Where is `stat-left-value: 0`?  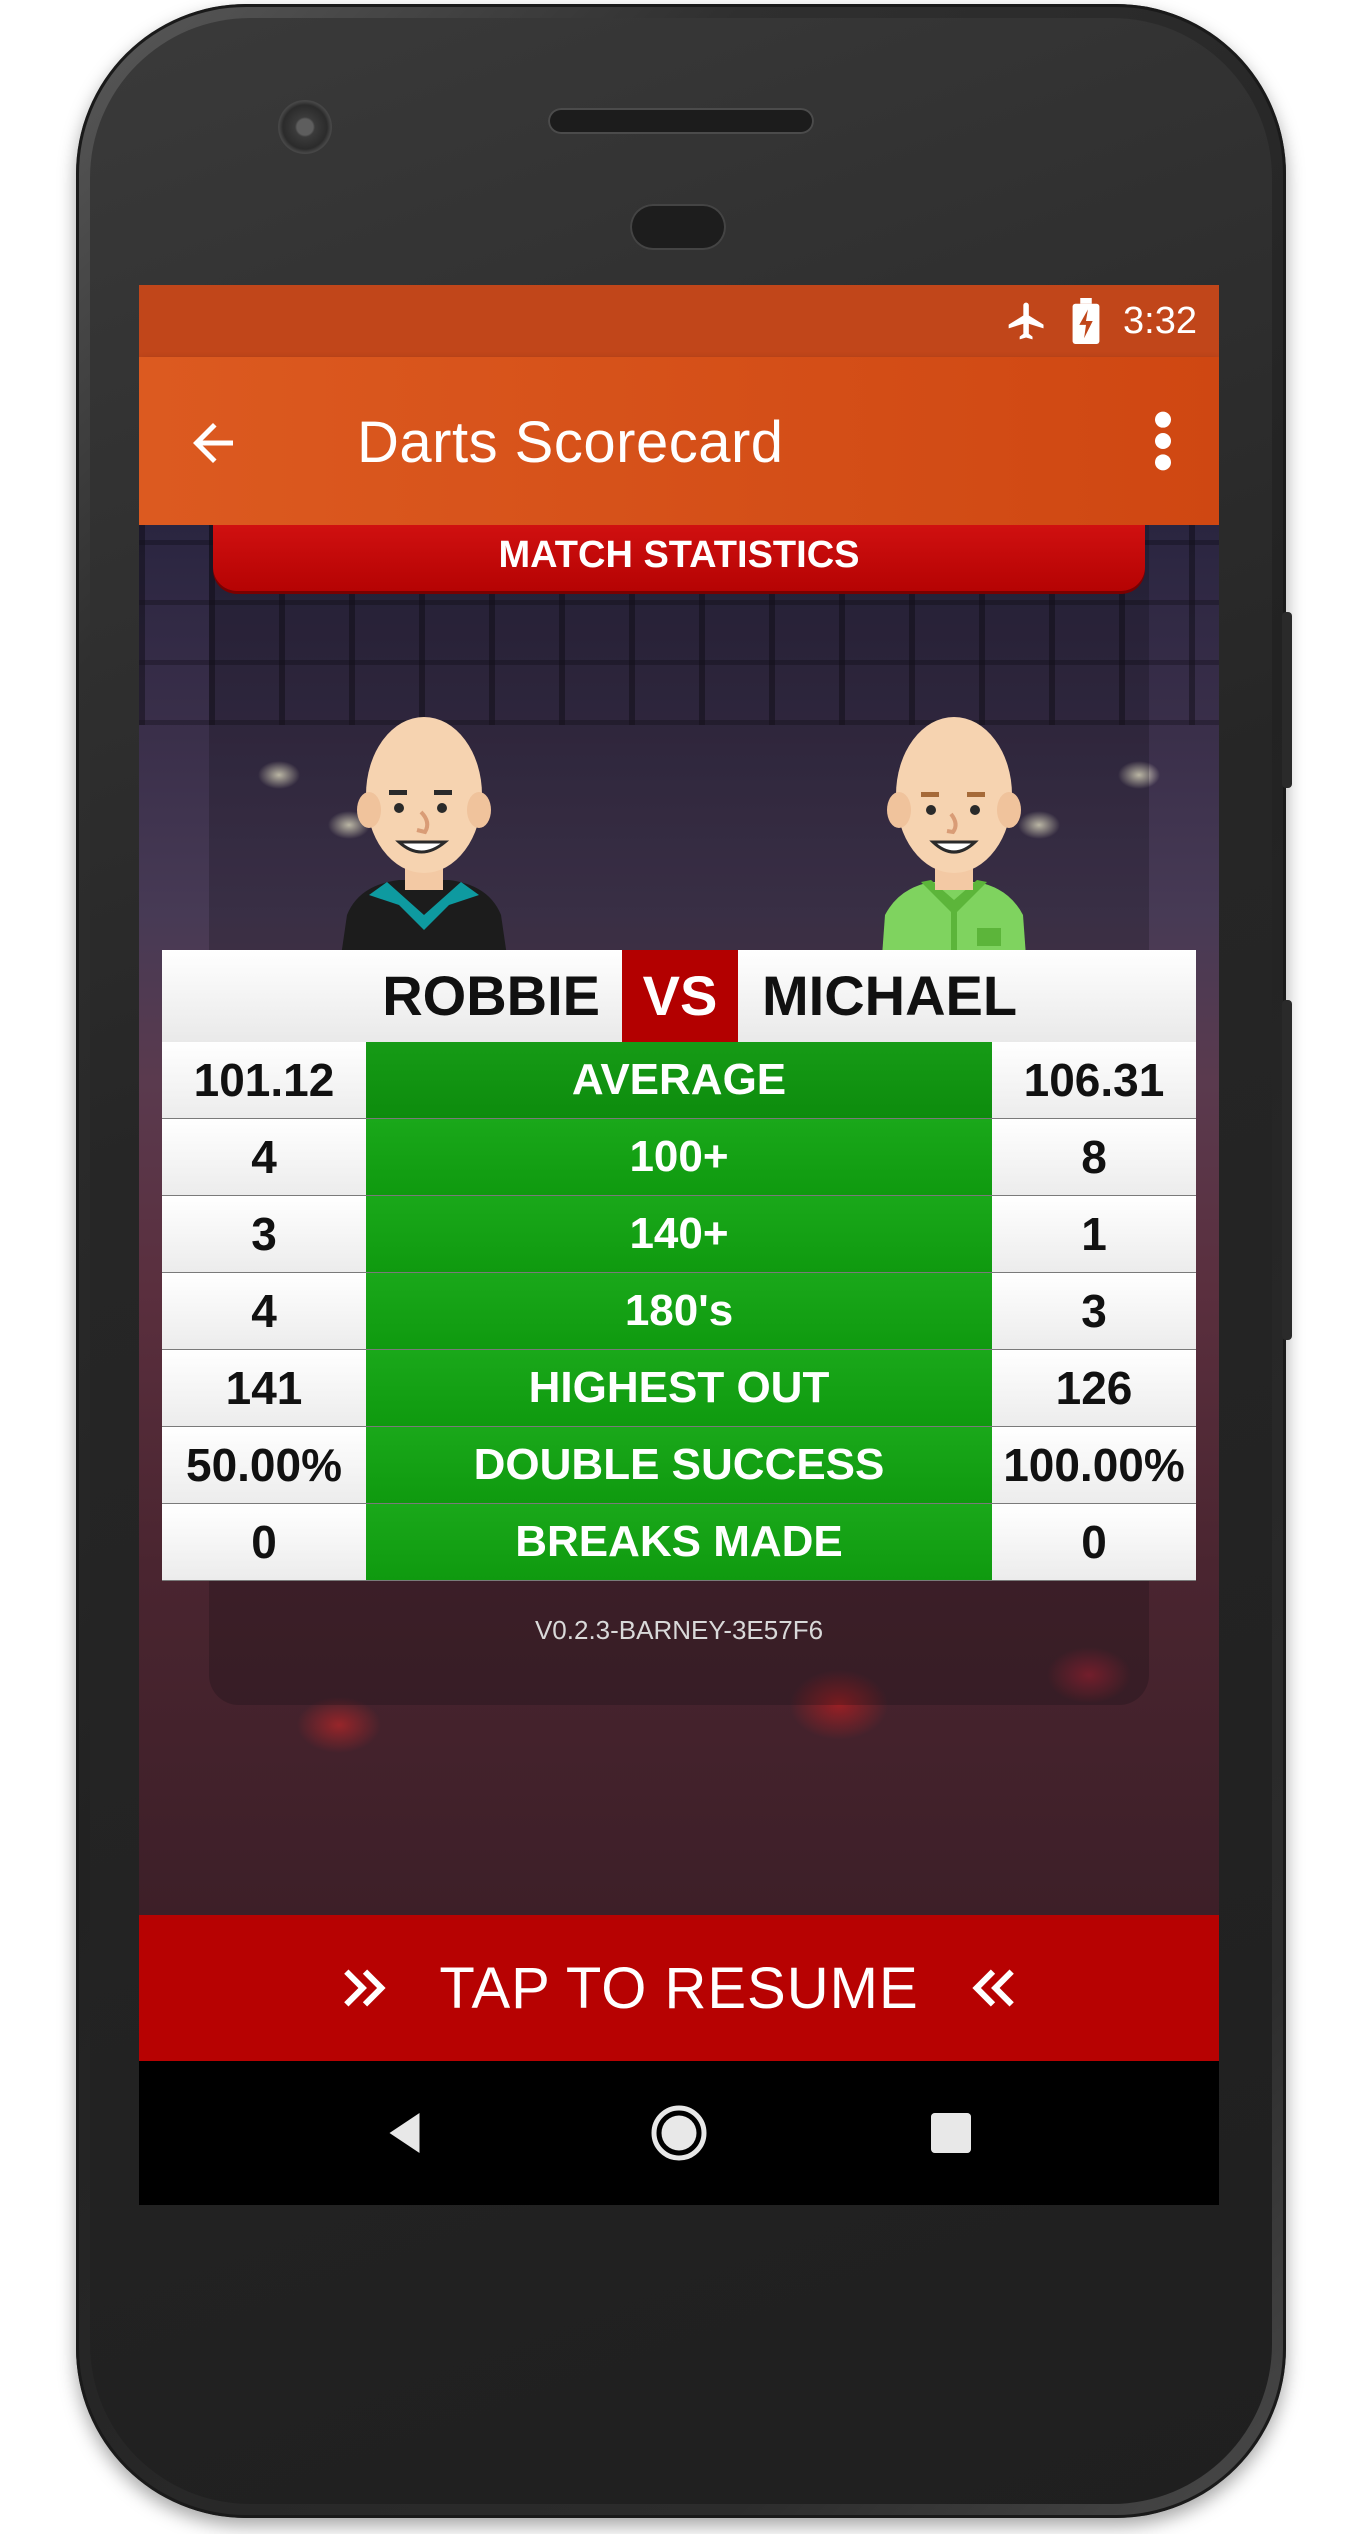
stat-left-value: 0 is located at coordinates (264, 1542).